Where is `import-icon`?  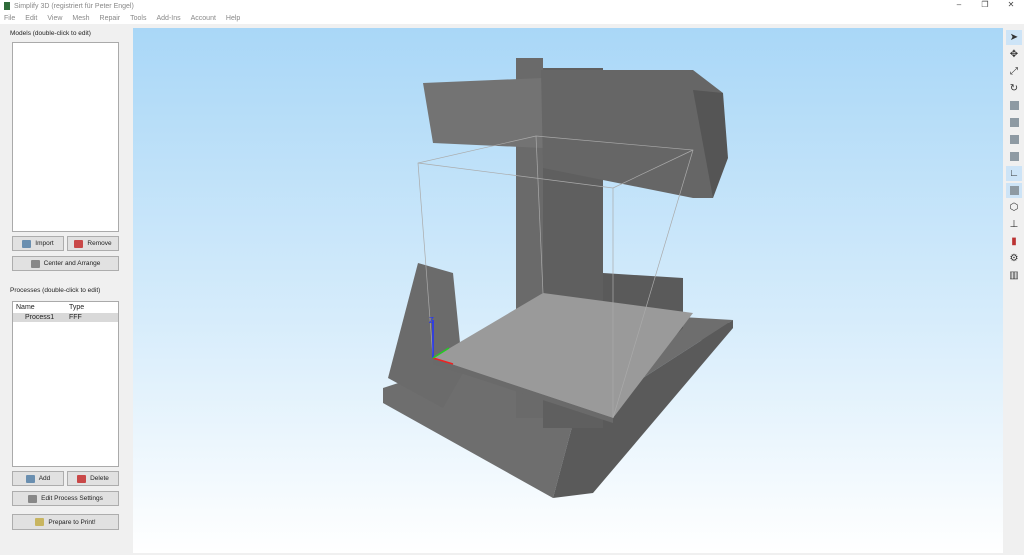 import-icon is located at coordinates (27, 243).